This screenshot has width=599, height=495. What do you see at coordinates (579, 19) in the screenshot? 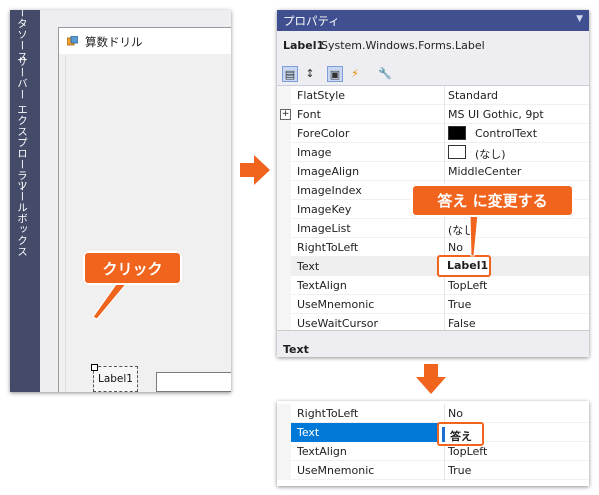
I see `chevron-down-icon: ▼` at bounding box center [579, 19].